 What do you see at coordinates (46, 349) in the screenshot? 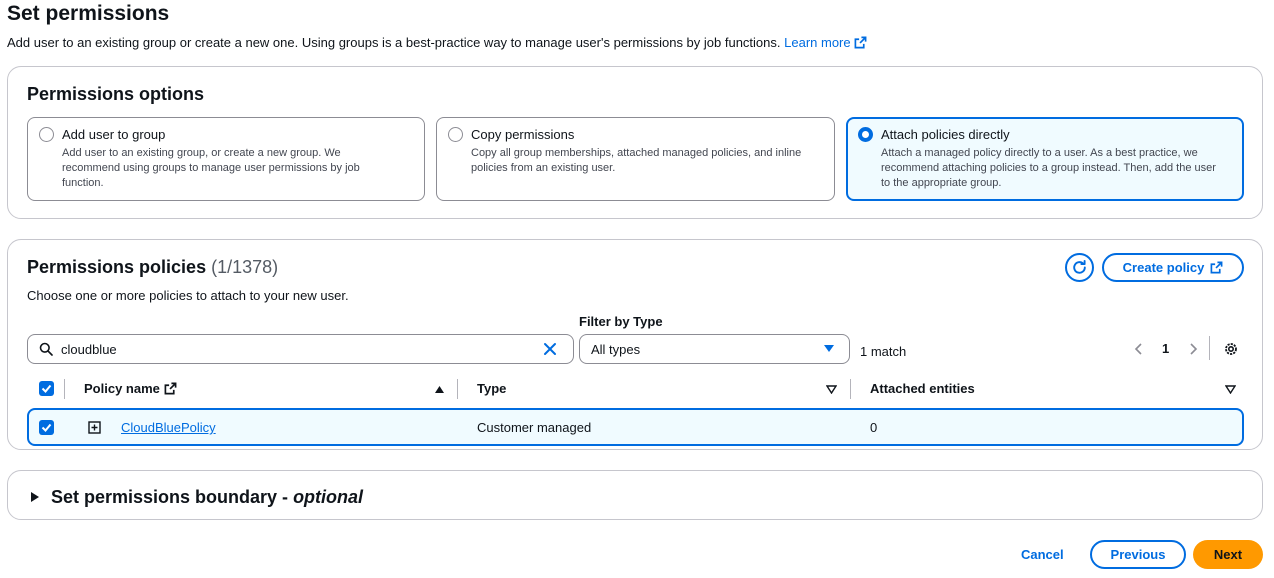
I see `search-icon` at bounding box center [46, 349].